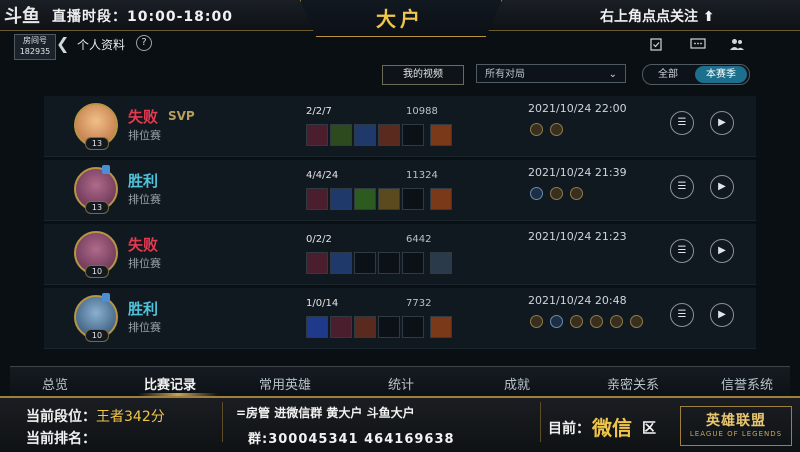 The width and height of the screenshot is (800, 452). I want to click on divider, so click(222, 422).